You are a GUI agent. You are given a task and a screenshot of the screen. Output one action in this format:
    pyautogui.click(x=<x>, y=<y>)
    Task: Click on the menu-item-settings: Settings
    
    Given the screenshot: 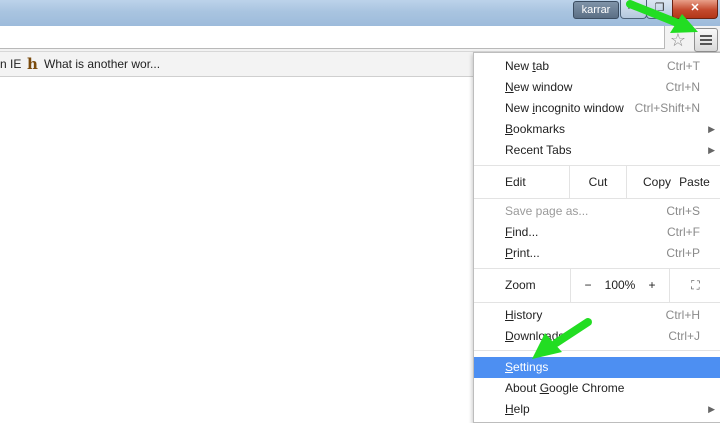 What is the action you would take?
    pyautogui.click(x=597, y=367)
    